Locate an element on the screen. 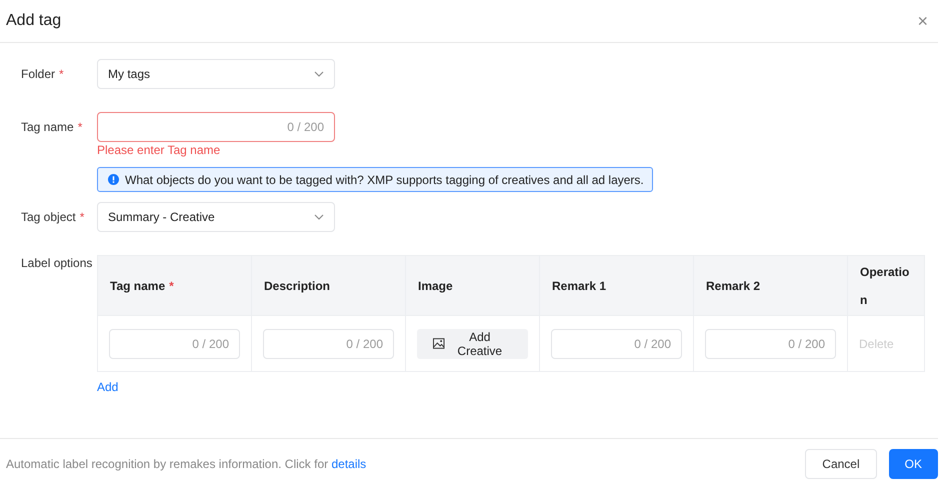 The width and height of the screenshot is (943, 489). details-link: details is located at coordinates (348, 464).